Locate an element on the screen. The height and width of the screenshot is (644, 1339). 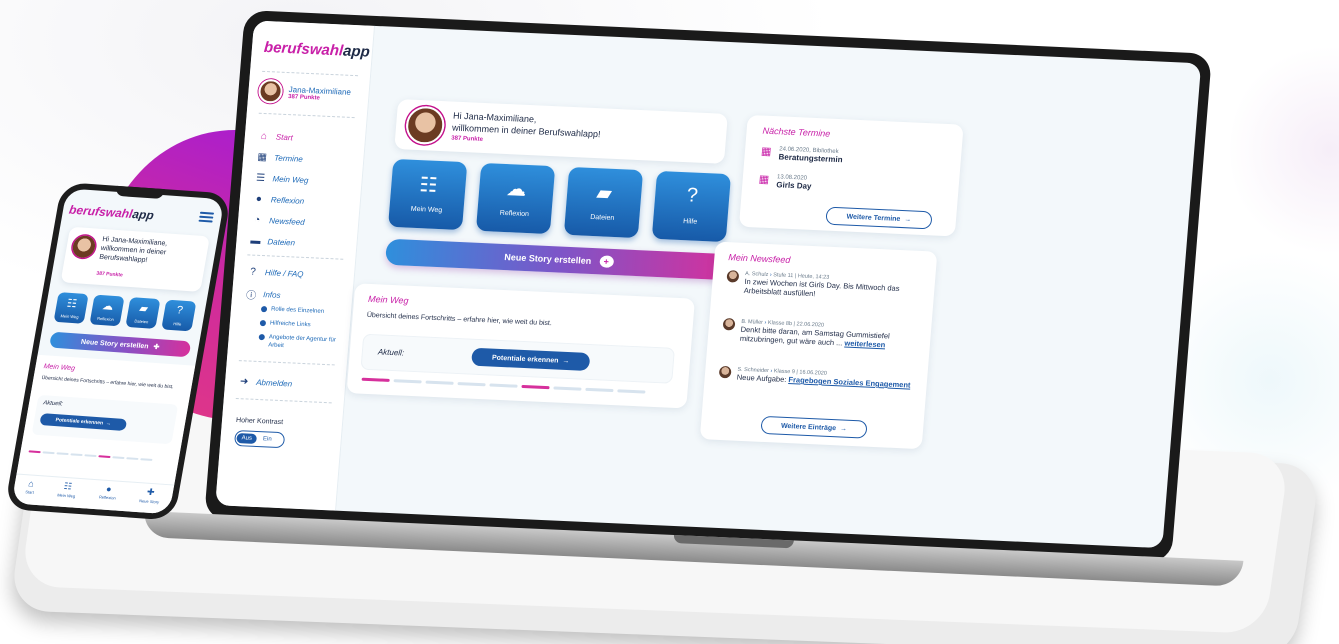
bottom-nav-start: ⌂ Start is located at coordinates (30, 490).